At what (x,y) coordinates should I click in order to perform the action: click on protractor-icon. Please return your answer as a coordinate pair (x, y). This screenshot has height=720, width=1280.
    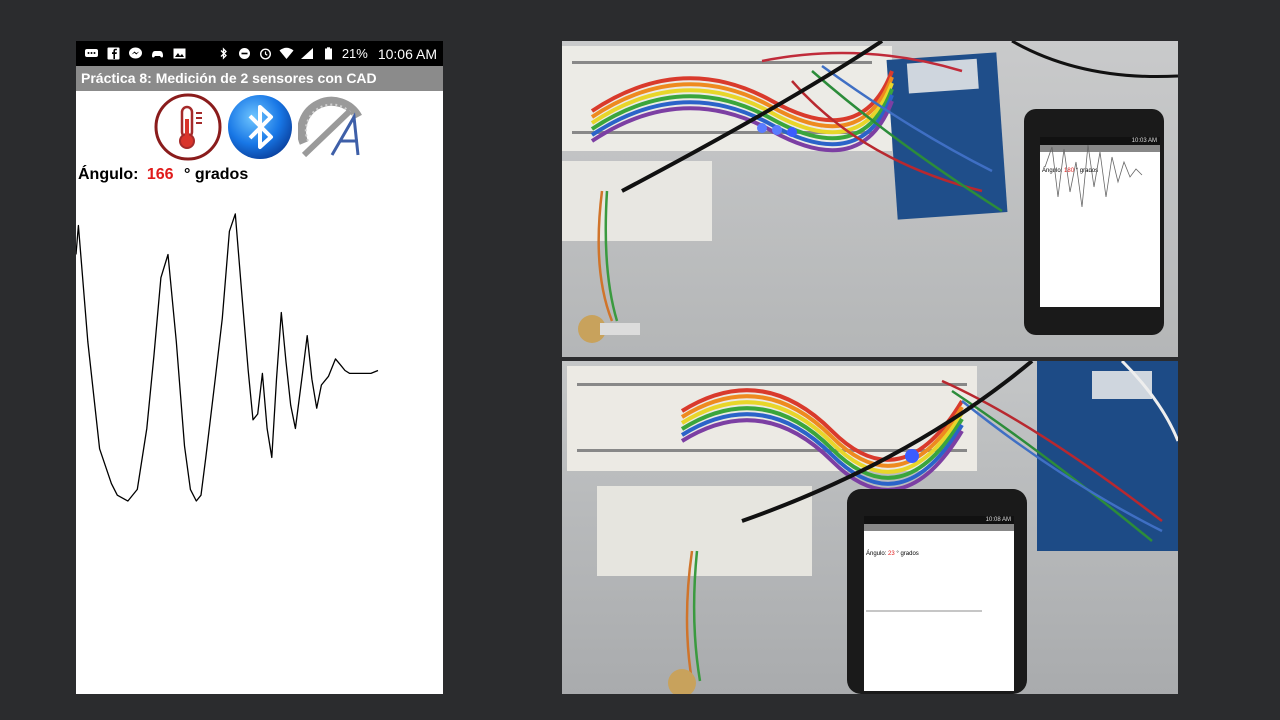
    Looking at the image, I should click on (331, 127).